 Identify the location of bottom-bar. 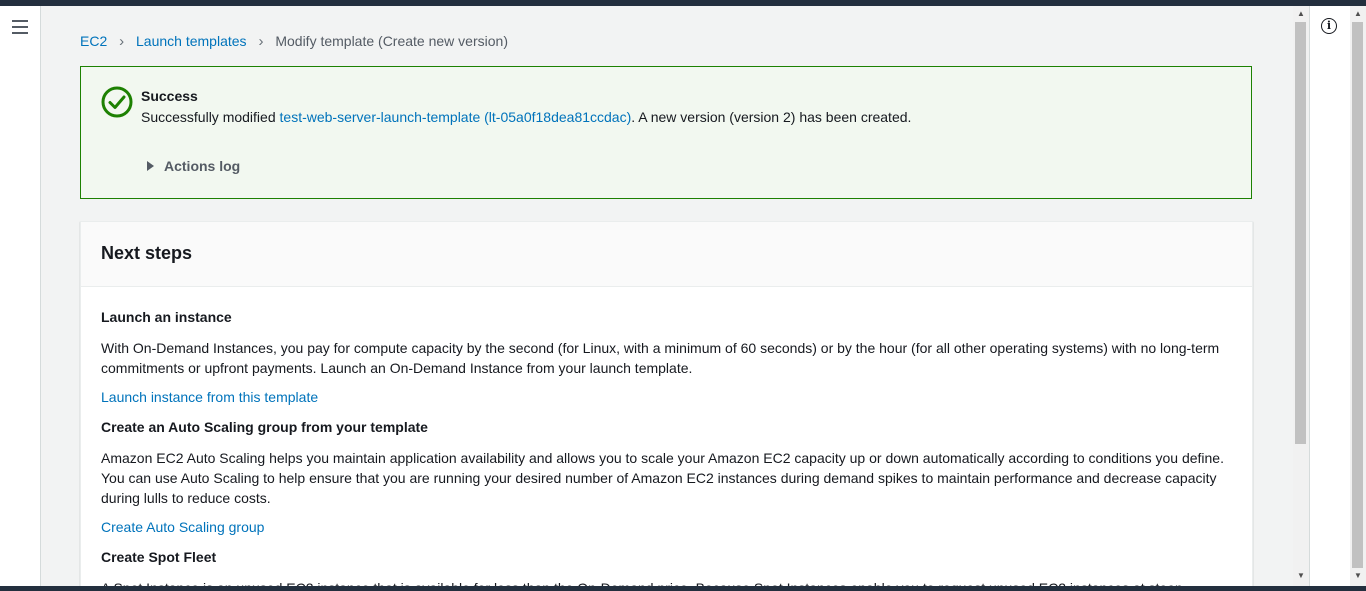
(683, 588).